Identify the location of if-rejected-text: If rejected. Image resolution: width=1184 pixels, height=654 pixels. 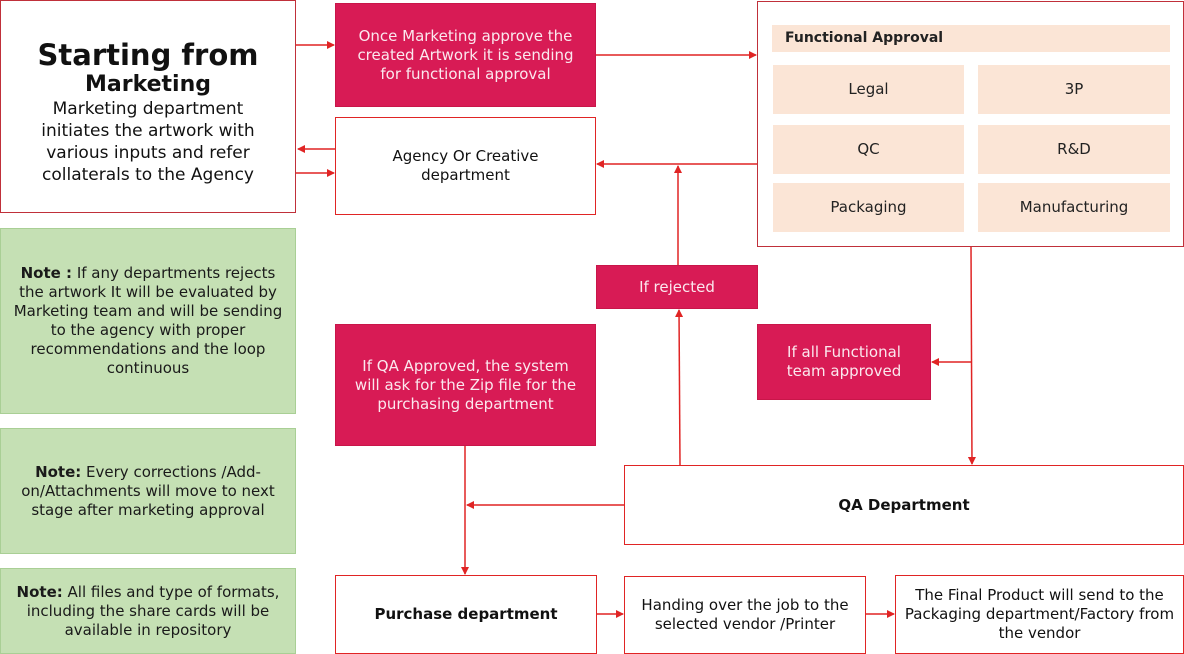
(677, 286).